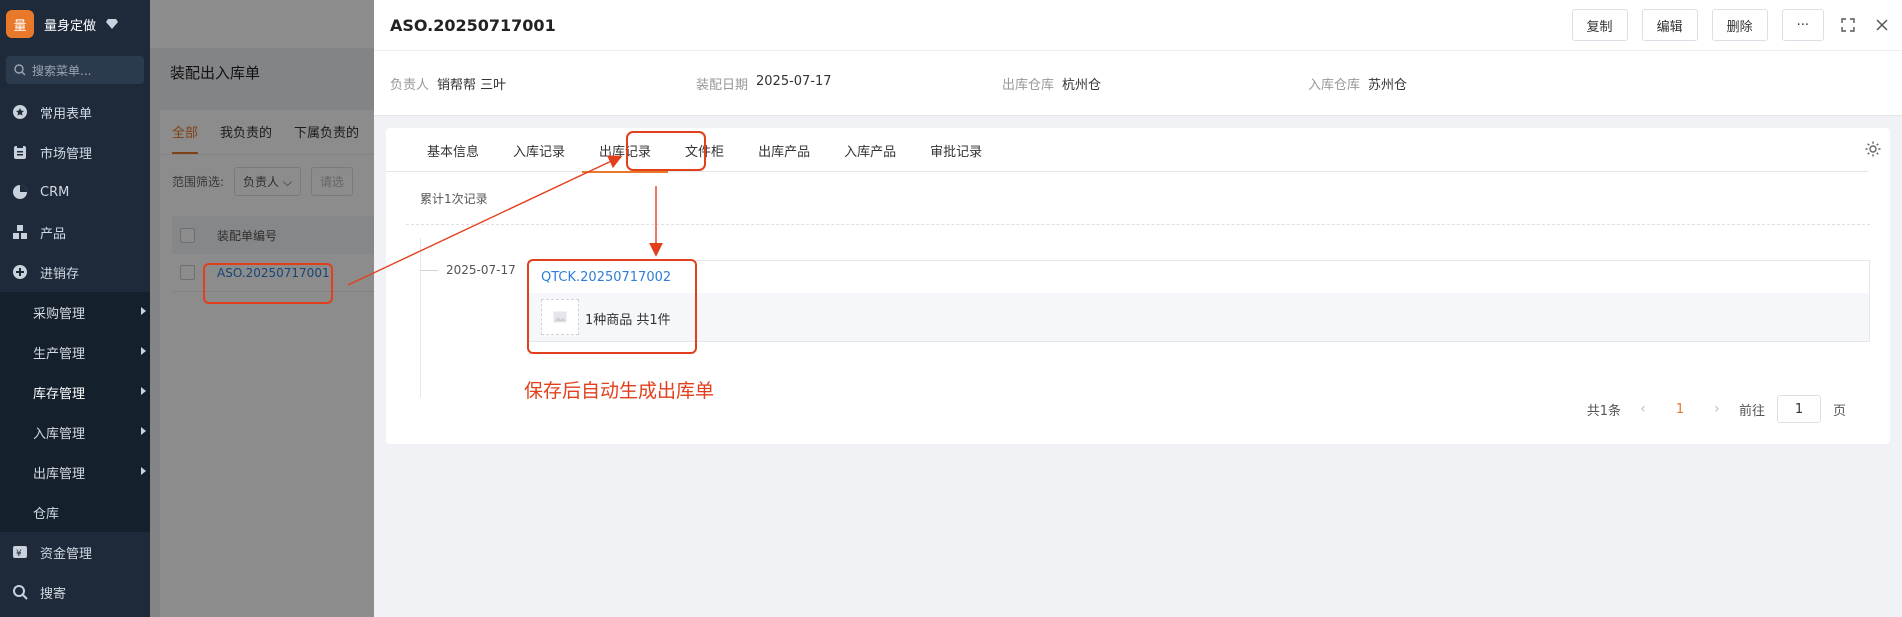 The width and height of the screenshot is (1902, 617). I want to click on highlight-box-row, so click(268, 283).